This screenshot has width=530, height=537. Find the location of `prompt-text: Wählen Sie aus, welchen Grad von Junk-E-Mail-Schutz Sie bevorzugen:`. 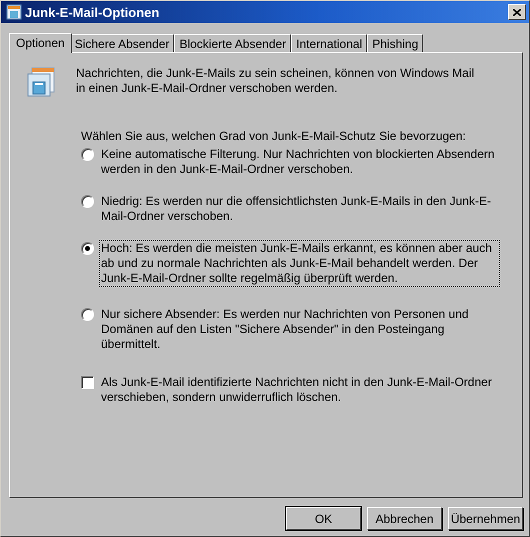

prompt-text: Wählen Sie aus, welchen Grad von Junk-E-Mail-Schutz Sie bevorzugen: is located at coordinates (274, 136).